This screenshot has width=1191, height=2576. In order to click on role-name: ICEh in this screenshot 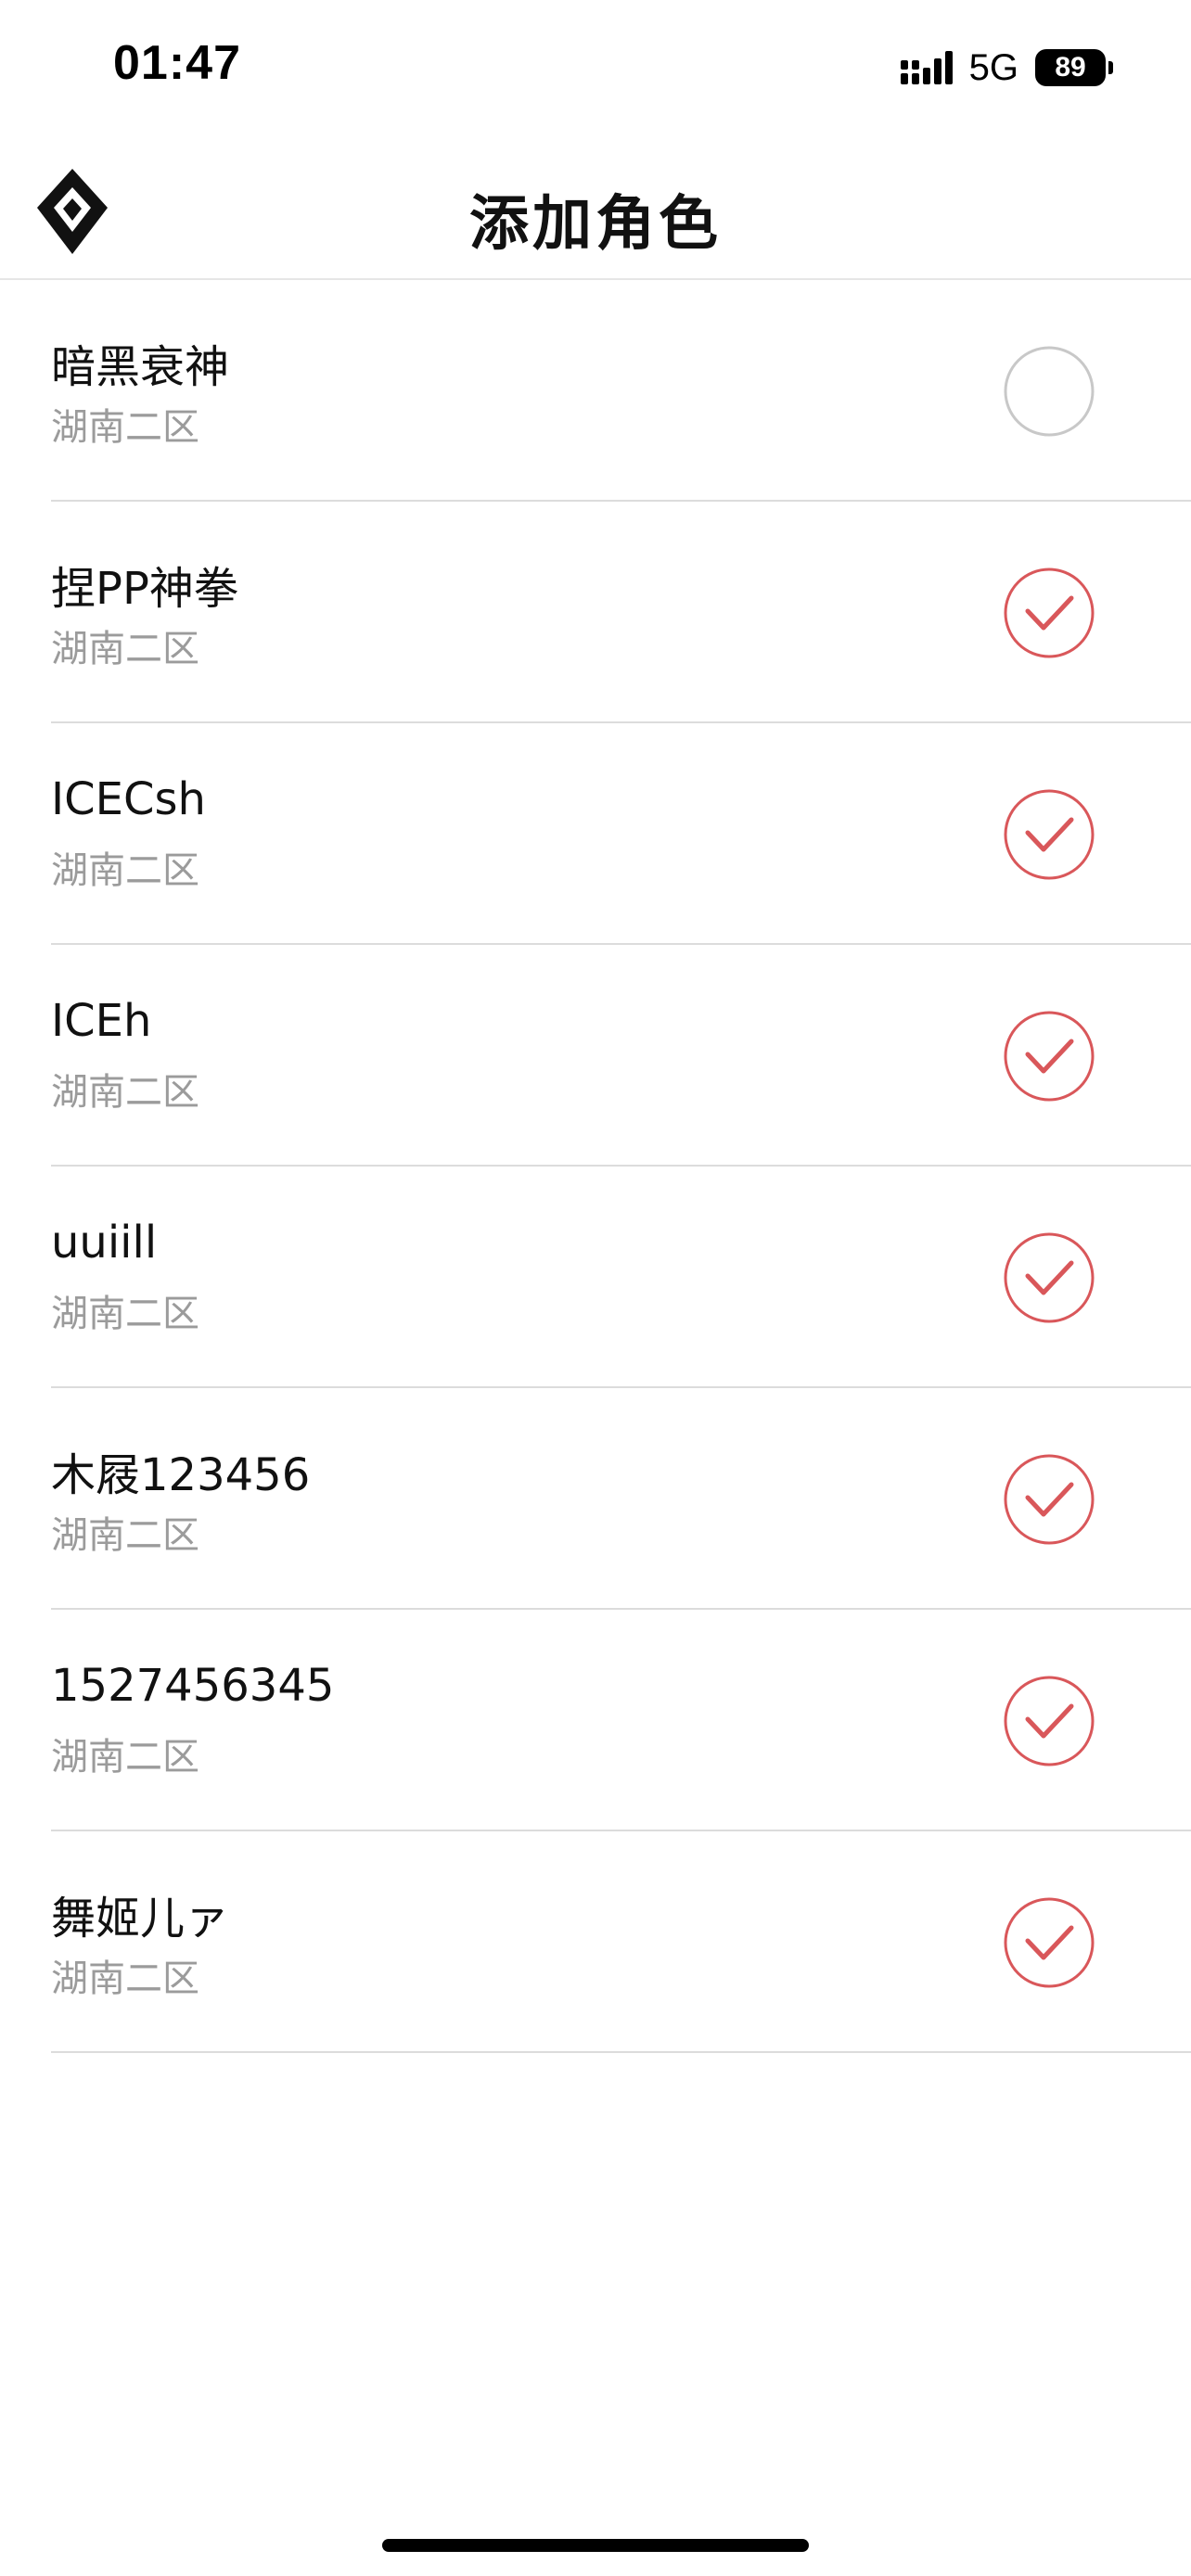, I will do `click(101, 1021)`.